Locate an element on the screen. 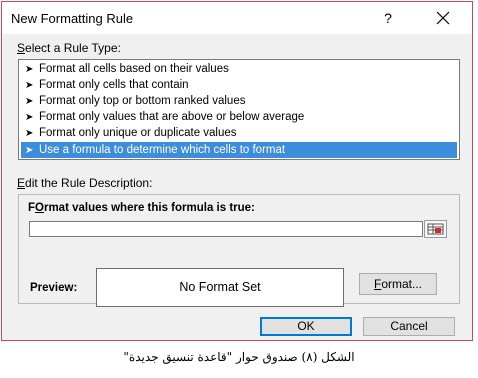 The width and height of the screenshot is (478, 378). collapse-dialog-button is located at coordinates (435, 229).